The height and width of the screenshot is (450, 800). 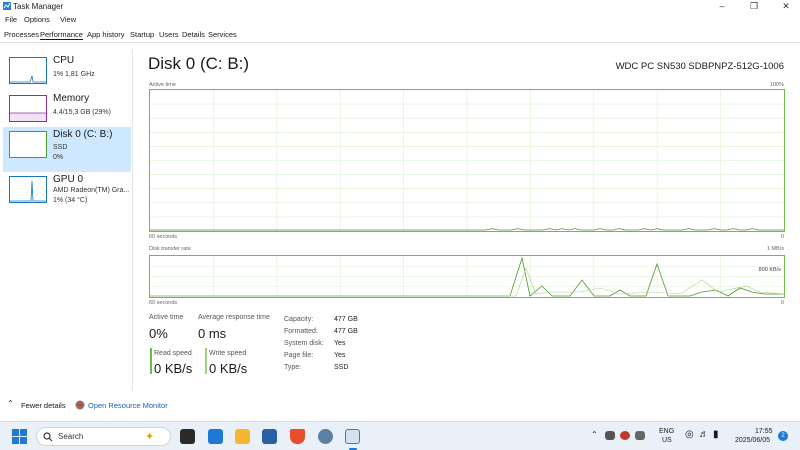 I want to click on maximize-button: ❐, so click(x=754, y=6).